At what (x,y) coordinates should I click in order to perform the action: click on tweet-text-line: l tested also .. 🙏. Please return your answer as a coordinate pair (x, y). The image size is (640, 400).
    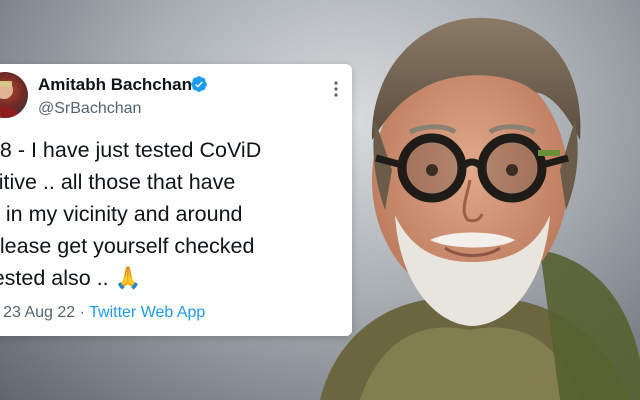
    Looking at the image, I should click on (71, 278).